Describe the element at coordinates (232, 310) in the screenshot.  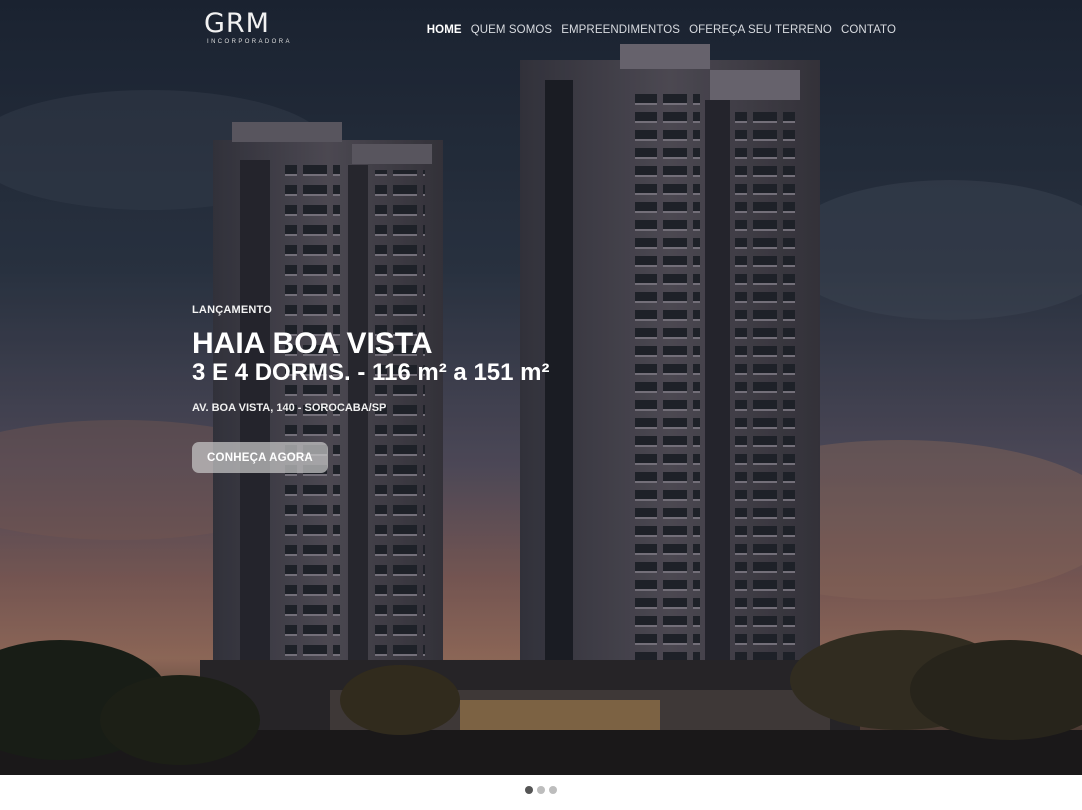
I see `hero-tag: LANÇAMENTO` at that location.